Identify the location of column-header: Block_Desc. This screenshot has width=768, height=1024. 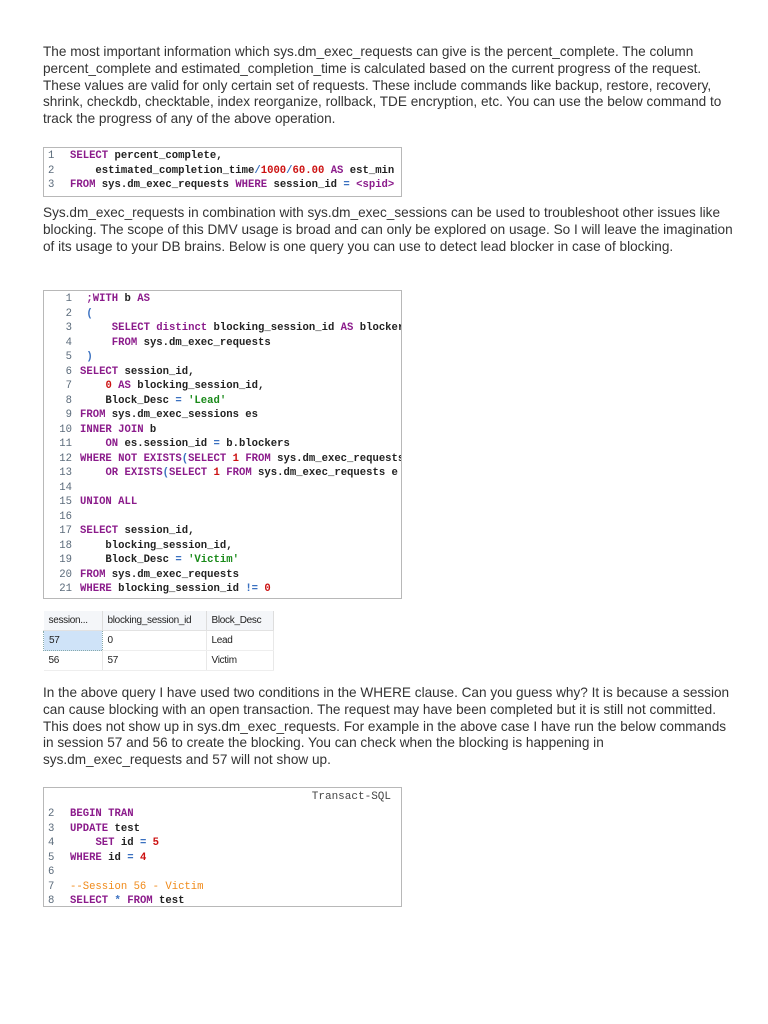
(240, 621).